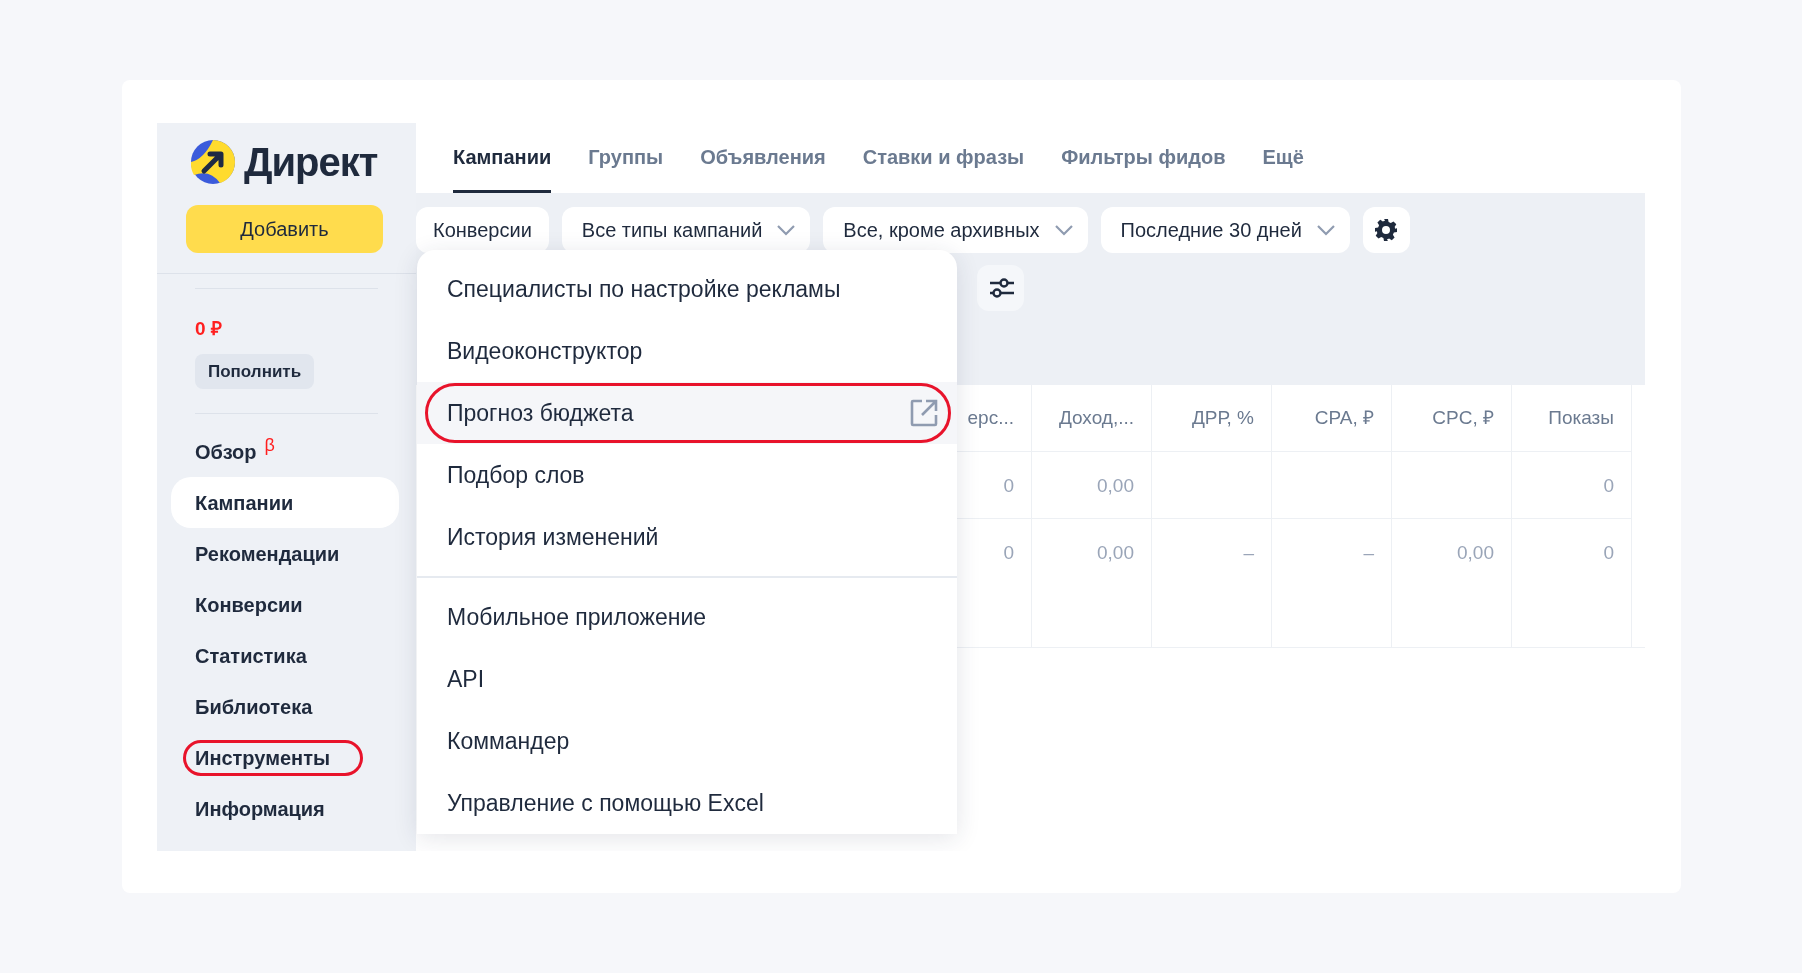 This screenshot has width=1802, height=973. Describe the element at coordinates (244, 503) in the screenshot. I see `nav-label: Кампании` at that location.